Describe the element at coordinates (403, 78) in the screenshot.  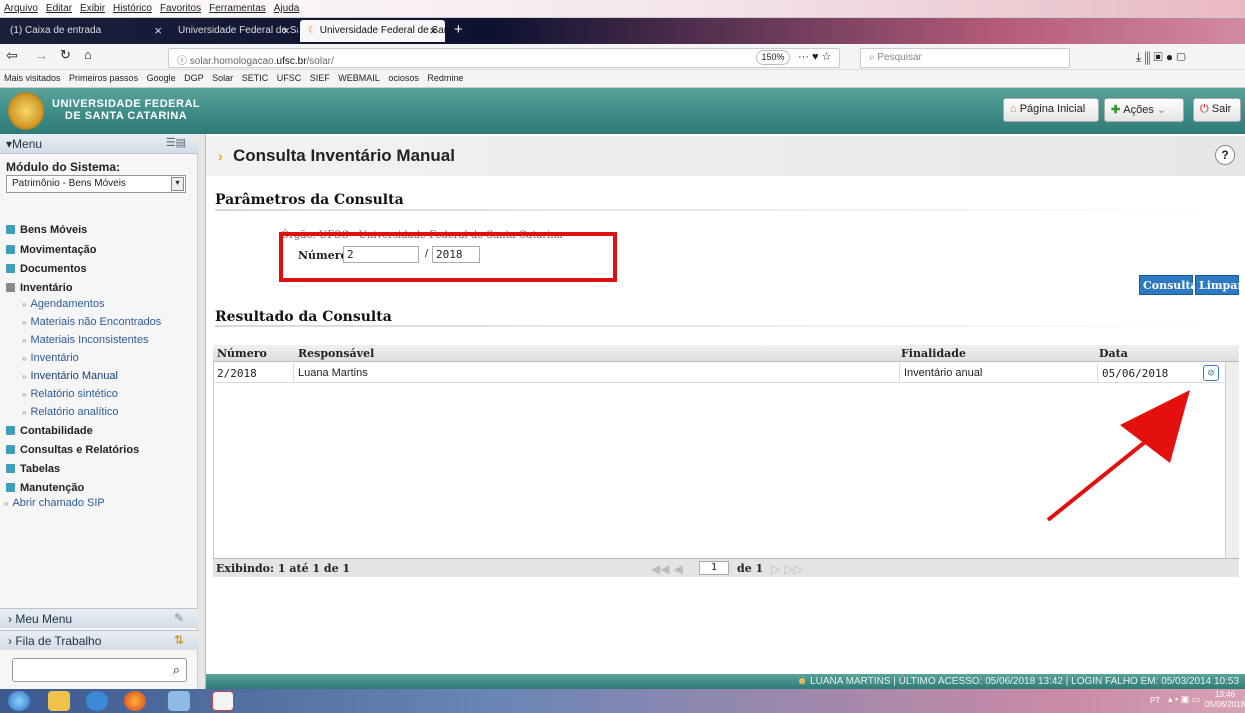
I see `bookmark-item: ociosos` at that location.